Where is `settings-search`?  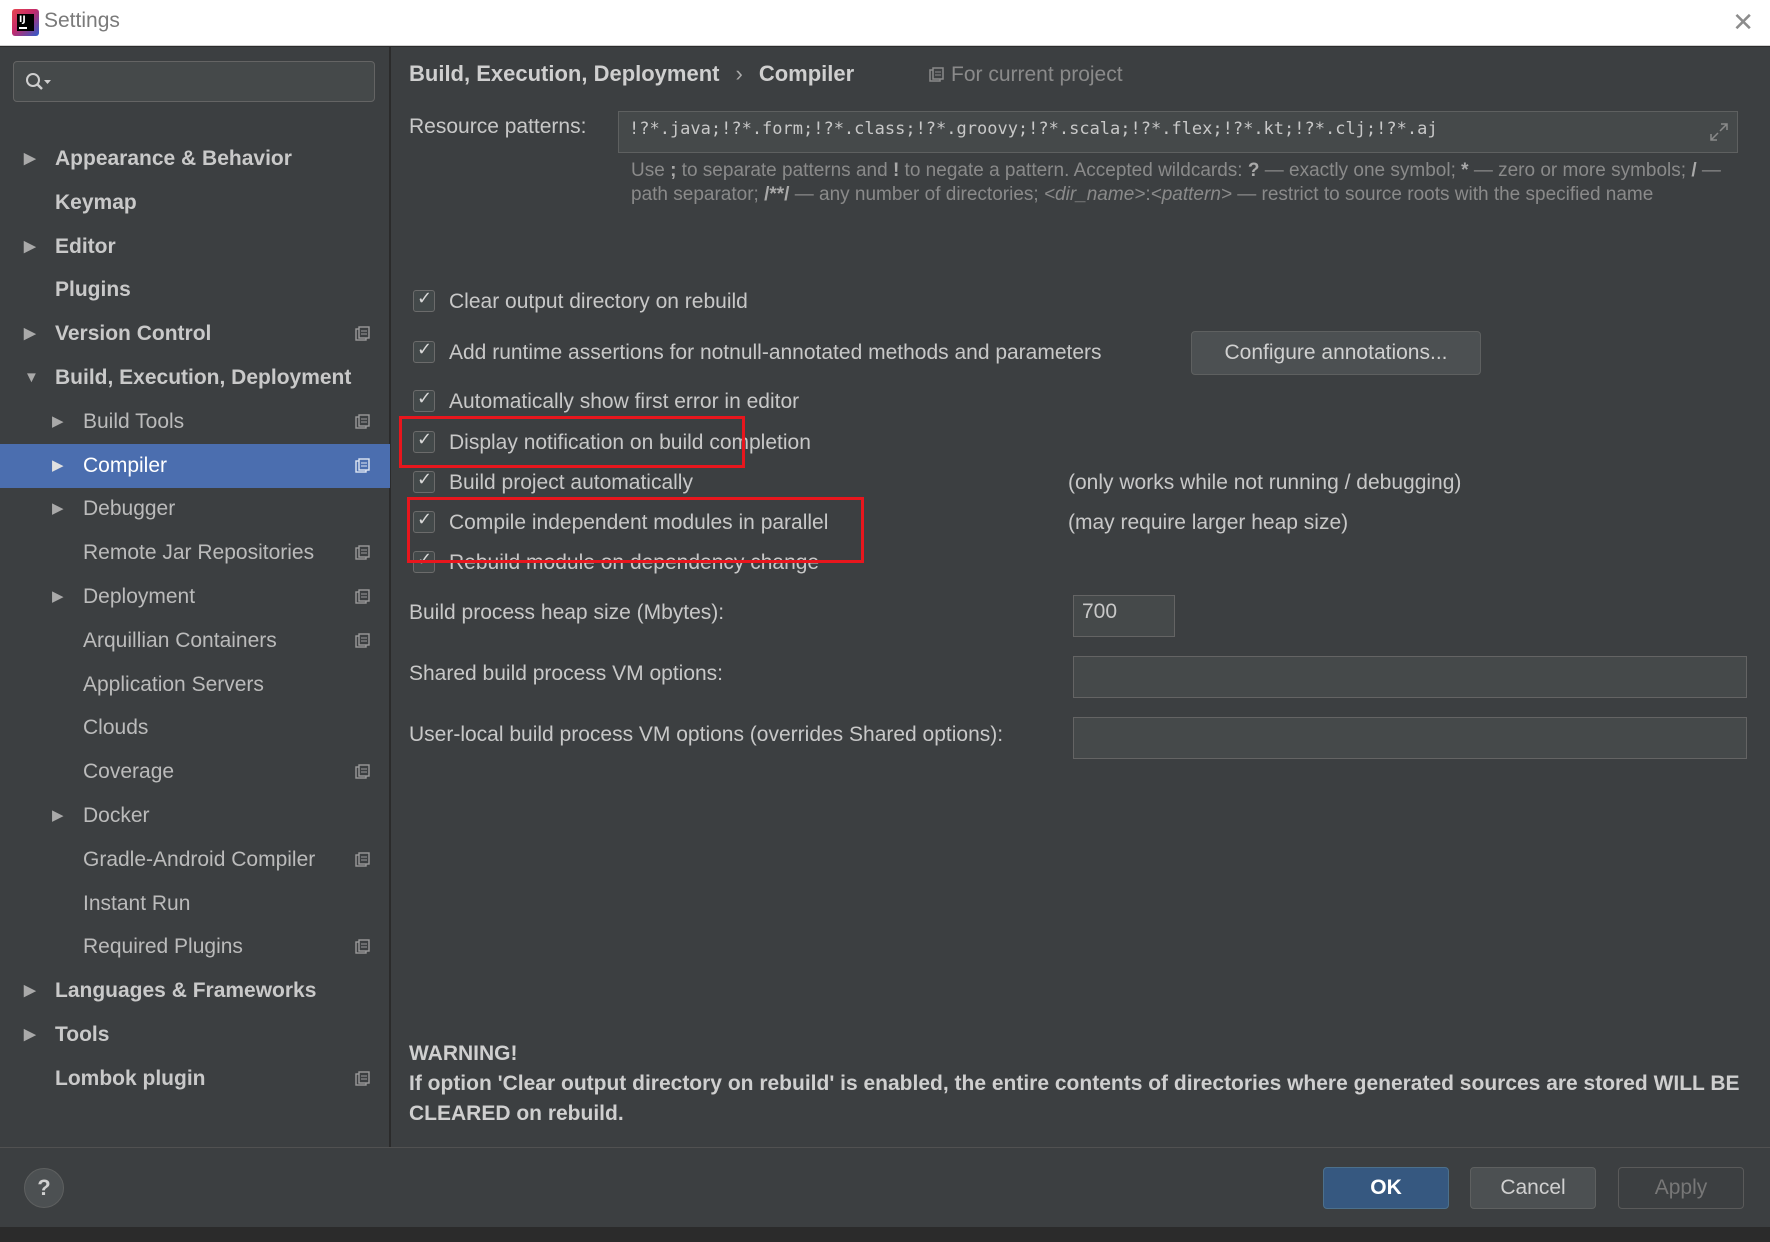 settings-search is located at coordinates (194, 81).